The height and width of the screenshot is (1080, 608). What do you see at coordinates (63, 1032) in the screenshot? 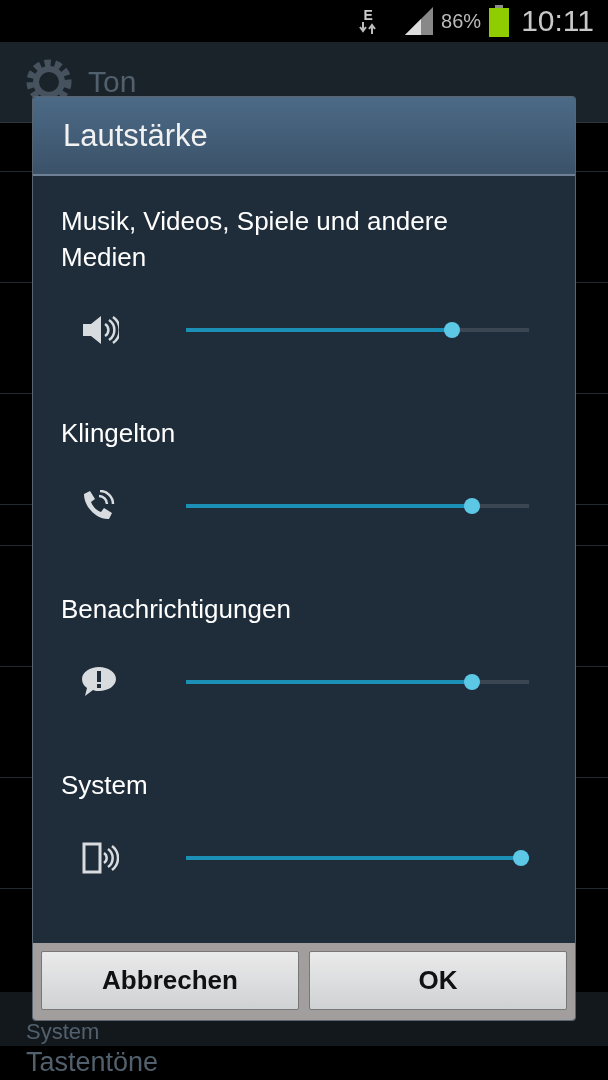
I see `section-title: System` at bounding box center [63, 1032].